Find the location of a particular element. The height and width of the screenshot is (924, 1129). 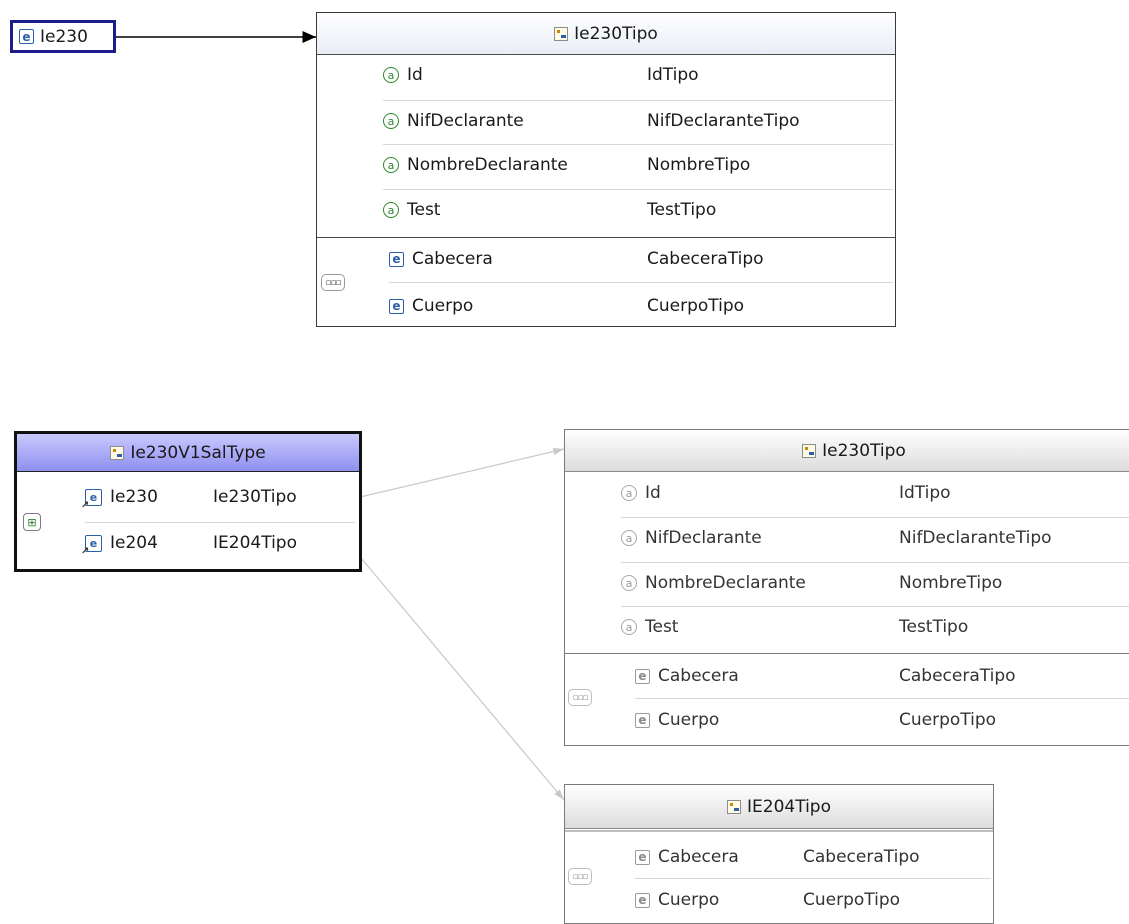

top-element-name: Ie230 is located at coordinates (64, 36).